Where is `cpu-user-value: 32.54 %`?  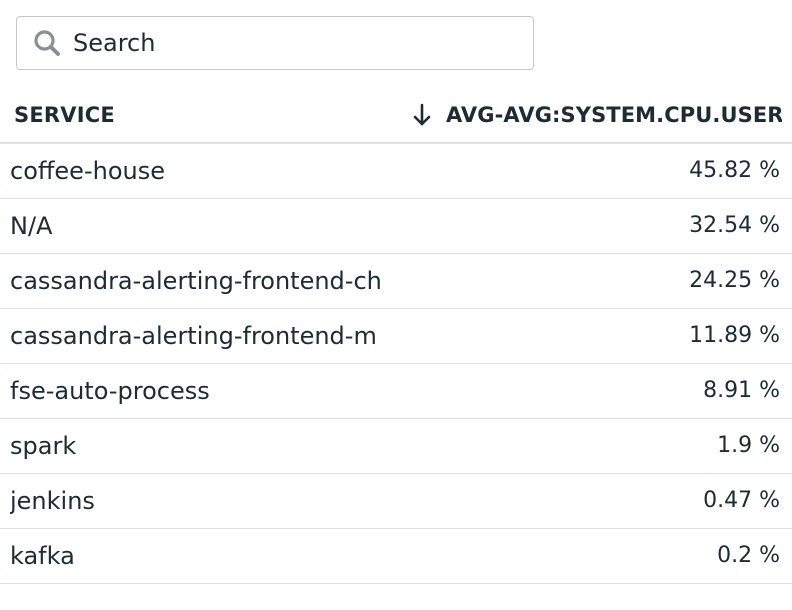
cpu-user-value: 32.54 % is located at coordinates (734, 225).